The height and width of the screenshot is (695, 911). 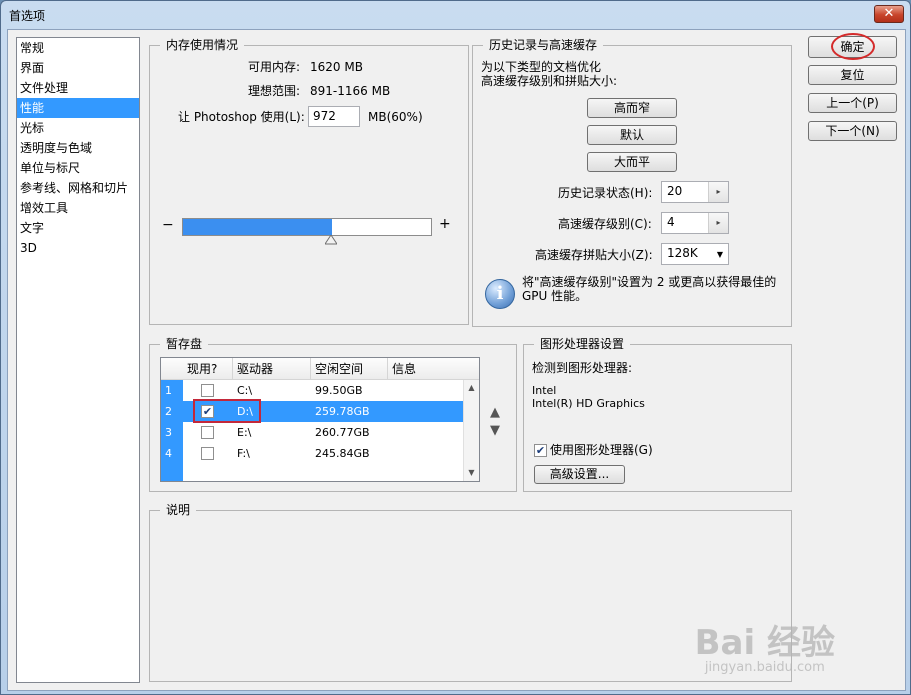 I want to click on slider-thumb-icon, so click(x=331, y=240).